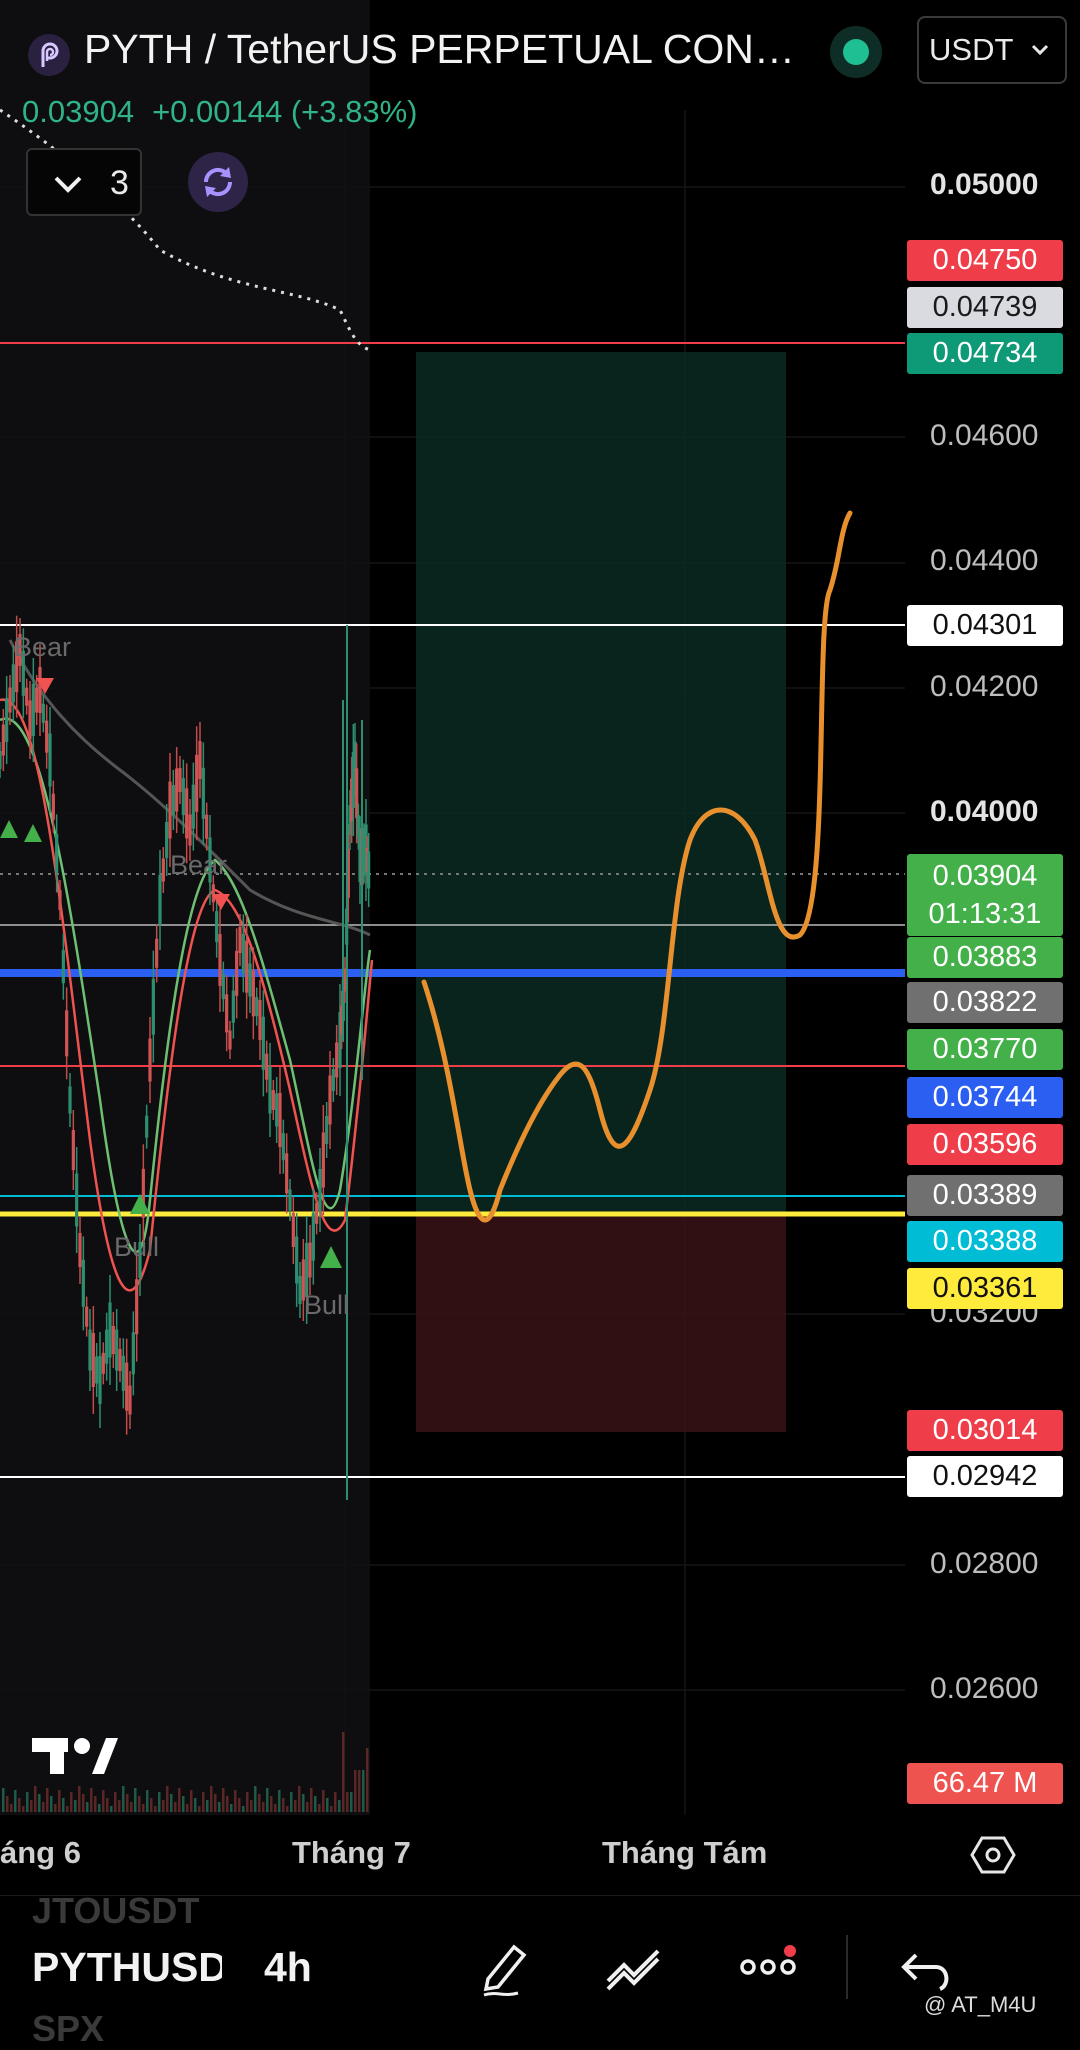 The image size is (1080, 2050). I want to click on last-price: 0.03904, so click(78, 111).